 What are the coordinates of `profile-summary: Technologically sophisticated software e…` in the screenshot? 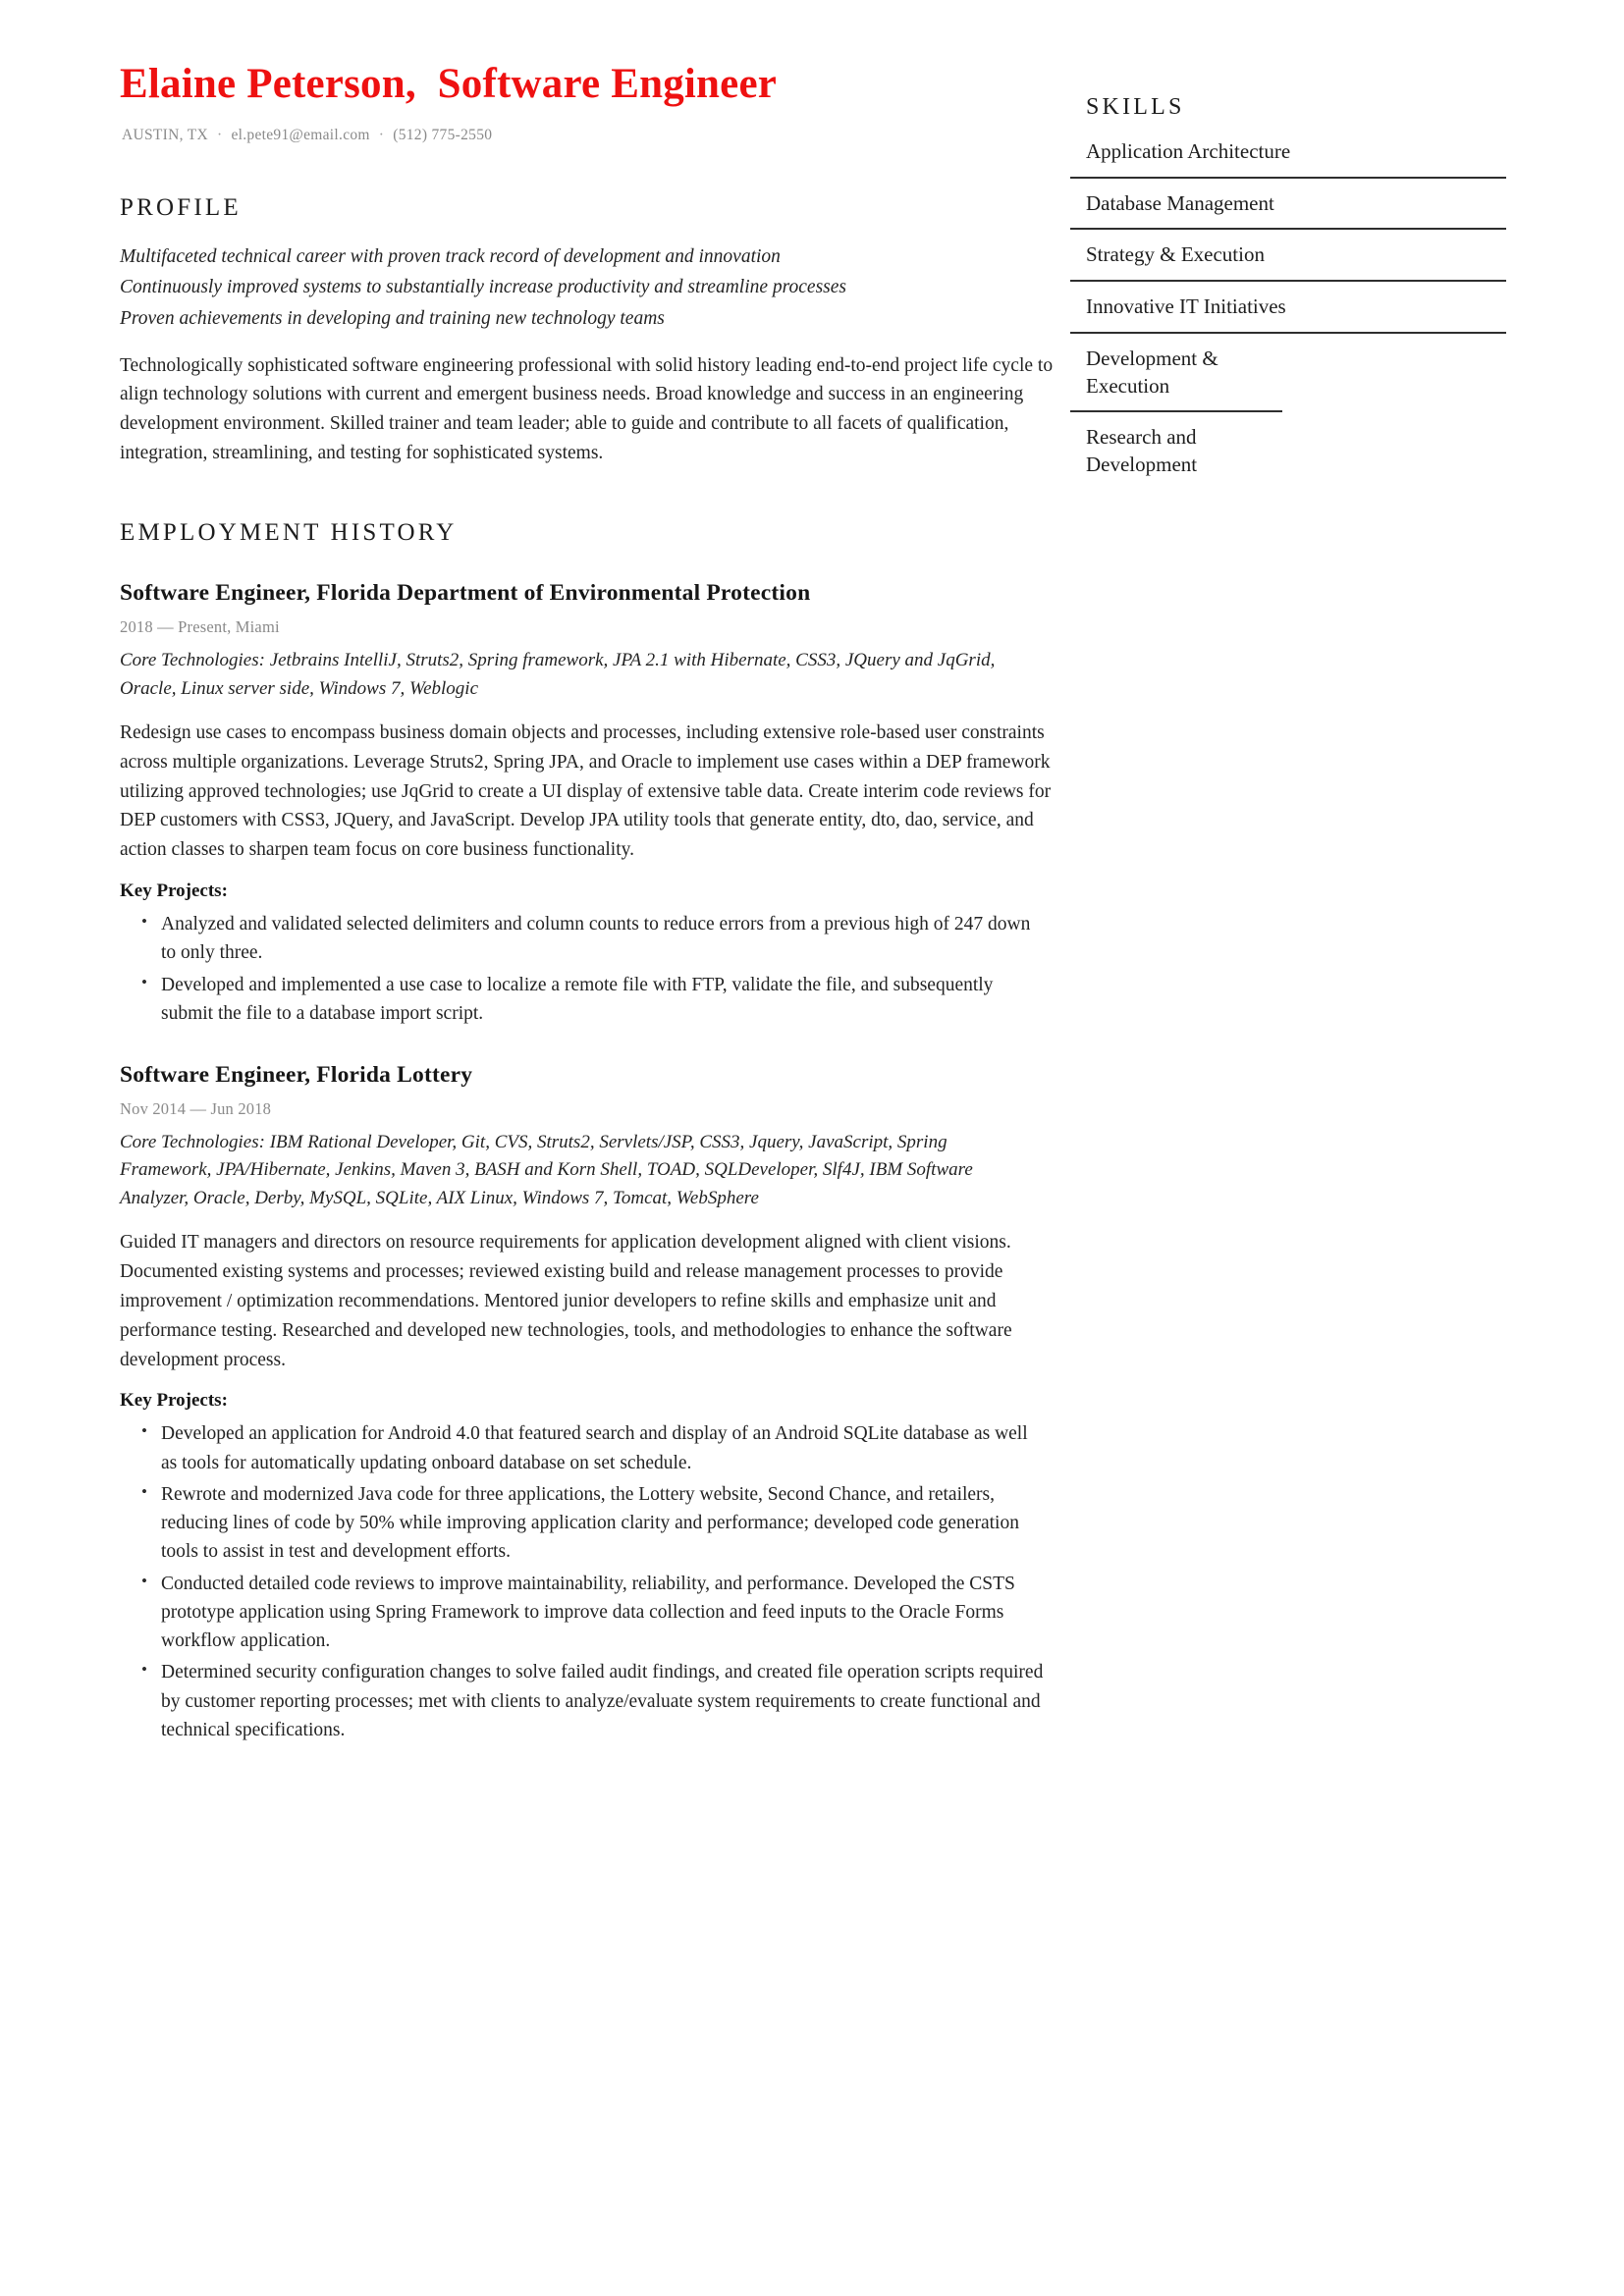 It's located at (587, 409).